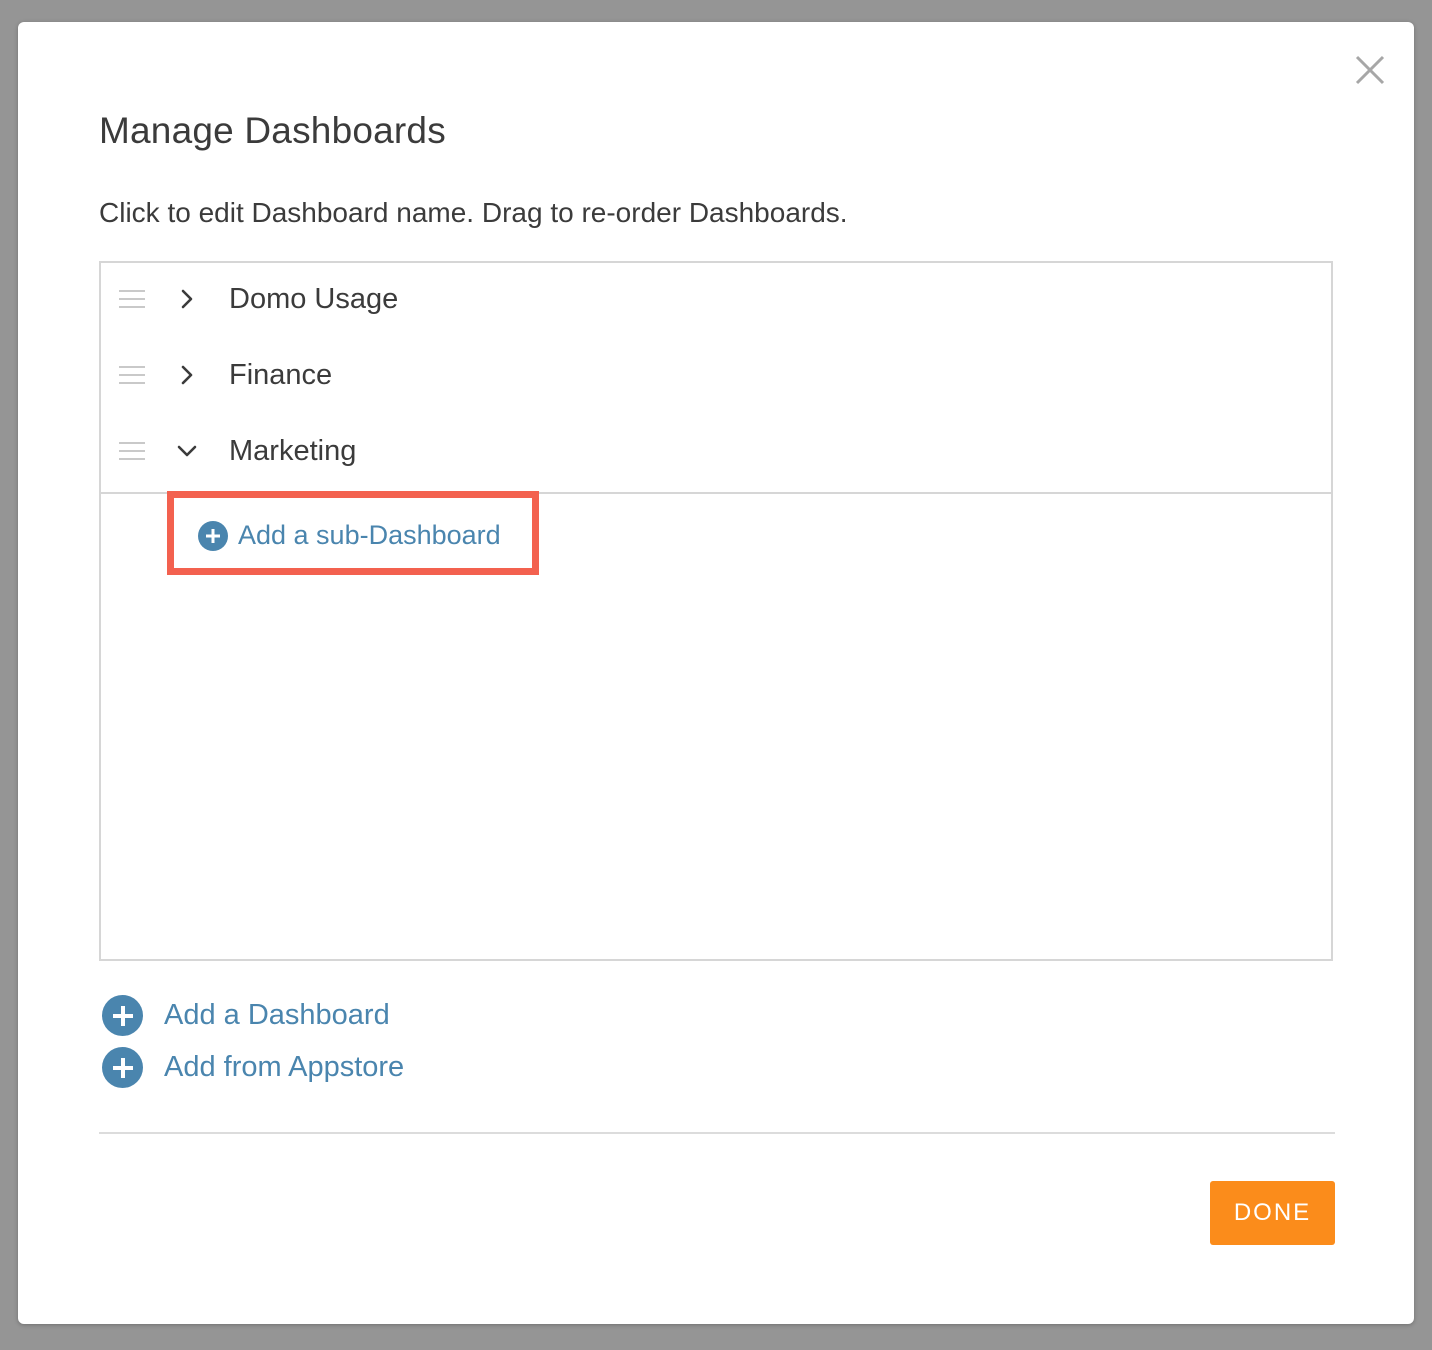 This screenshot has width=1432, height=1350. Describe the element at coordinates (313, 299) in the screenshot. I see `dashboard-name: Domo Usage` at that location.